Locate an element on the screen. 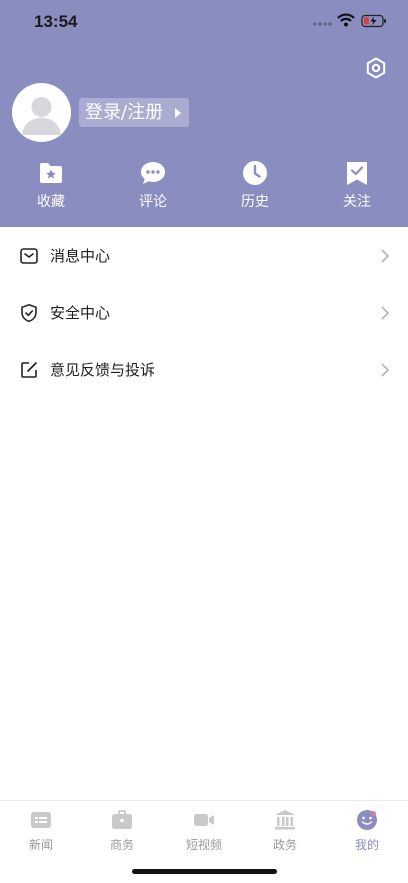 The width and height of the screenshot is (408, 883). default-avatar-icon is located at coordinates (41, 116).